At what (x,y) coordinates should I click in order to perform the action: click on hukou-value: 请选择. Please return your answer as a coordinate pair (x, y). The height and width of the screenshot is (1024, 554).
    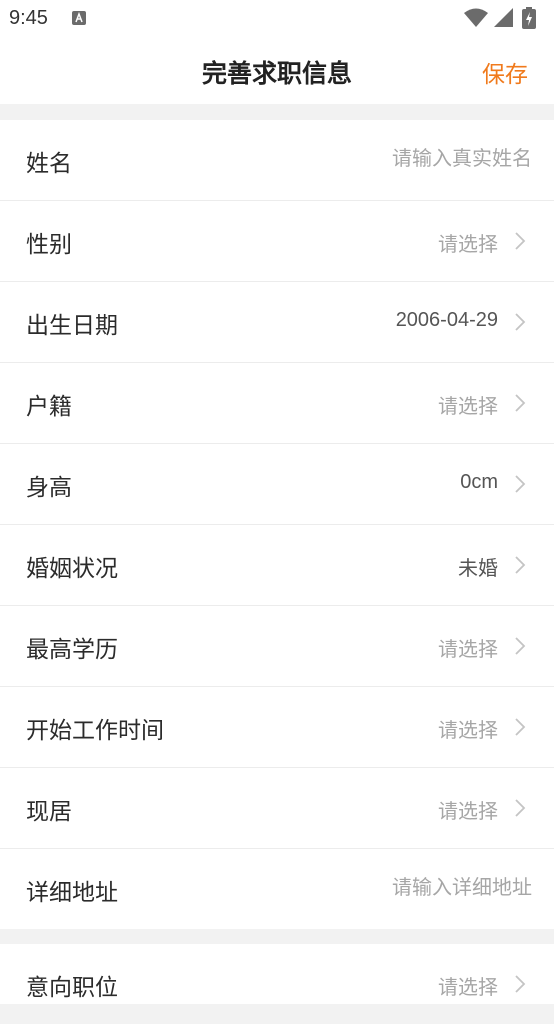
    Looking at the image, I should click on (468, 407).